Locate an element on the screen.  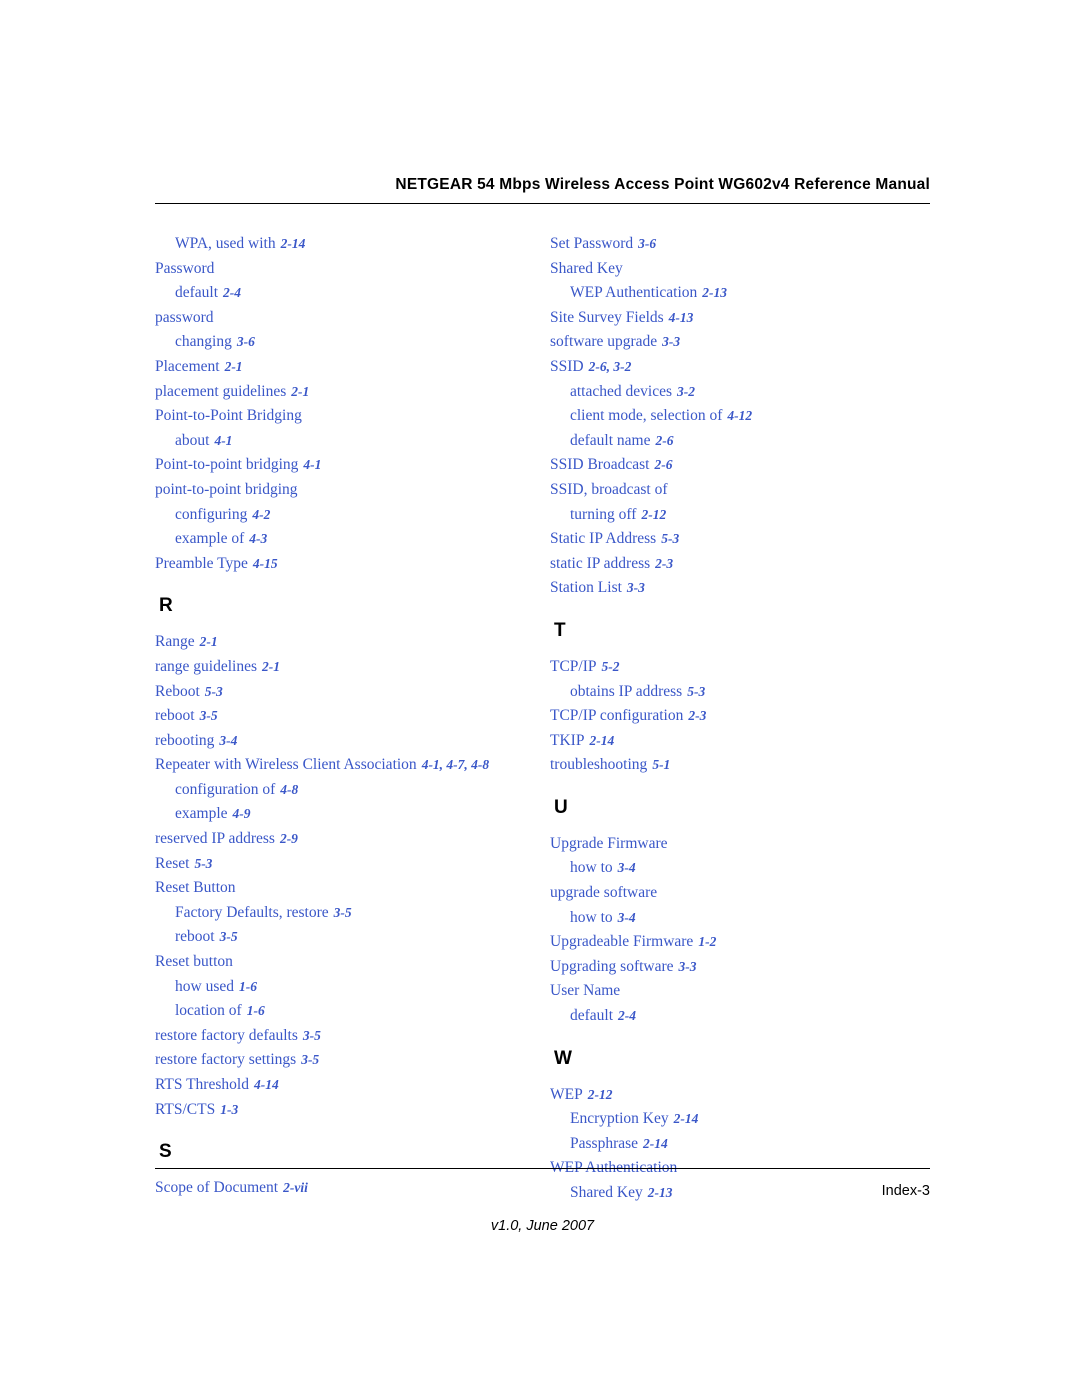
index-entry: software upgrade 3-3 is located at coordinates (740, 342).